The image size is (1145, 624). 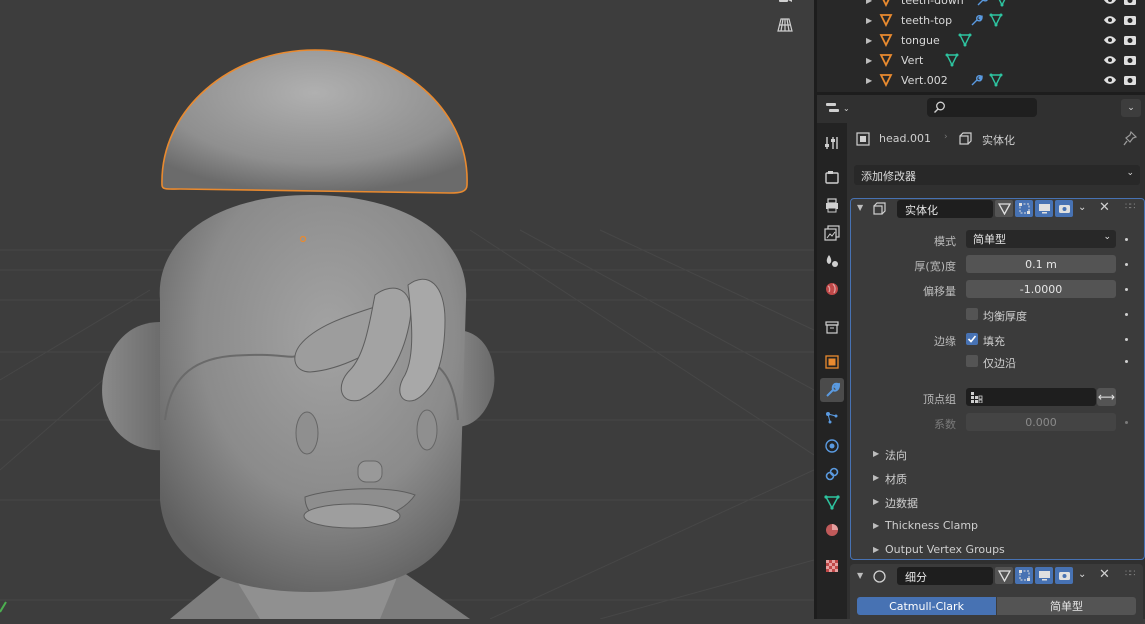 I want to click on pin-icon, so click(x=1130, y=138).